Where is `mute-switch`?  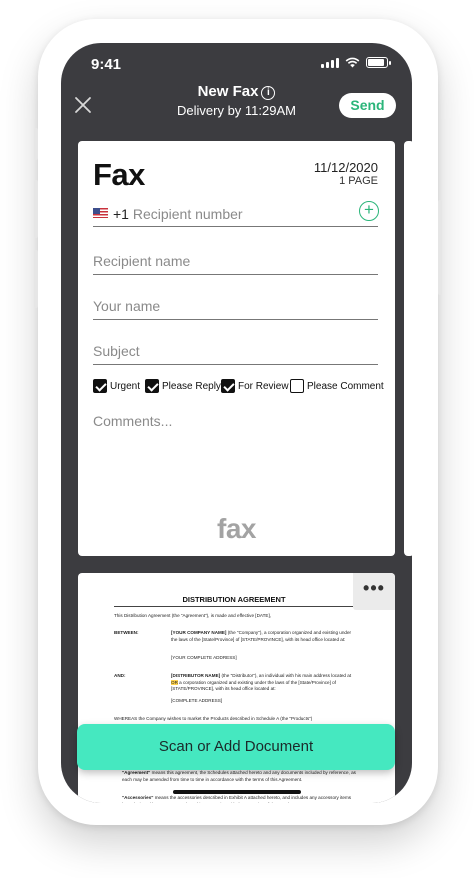 mute-switch is located at coordinates (36, 144).